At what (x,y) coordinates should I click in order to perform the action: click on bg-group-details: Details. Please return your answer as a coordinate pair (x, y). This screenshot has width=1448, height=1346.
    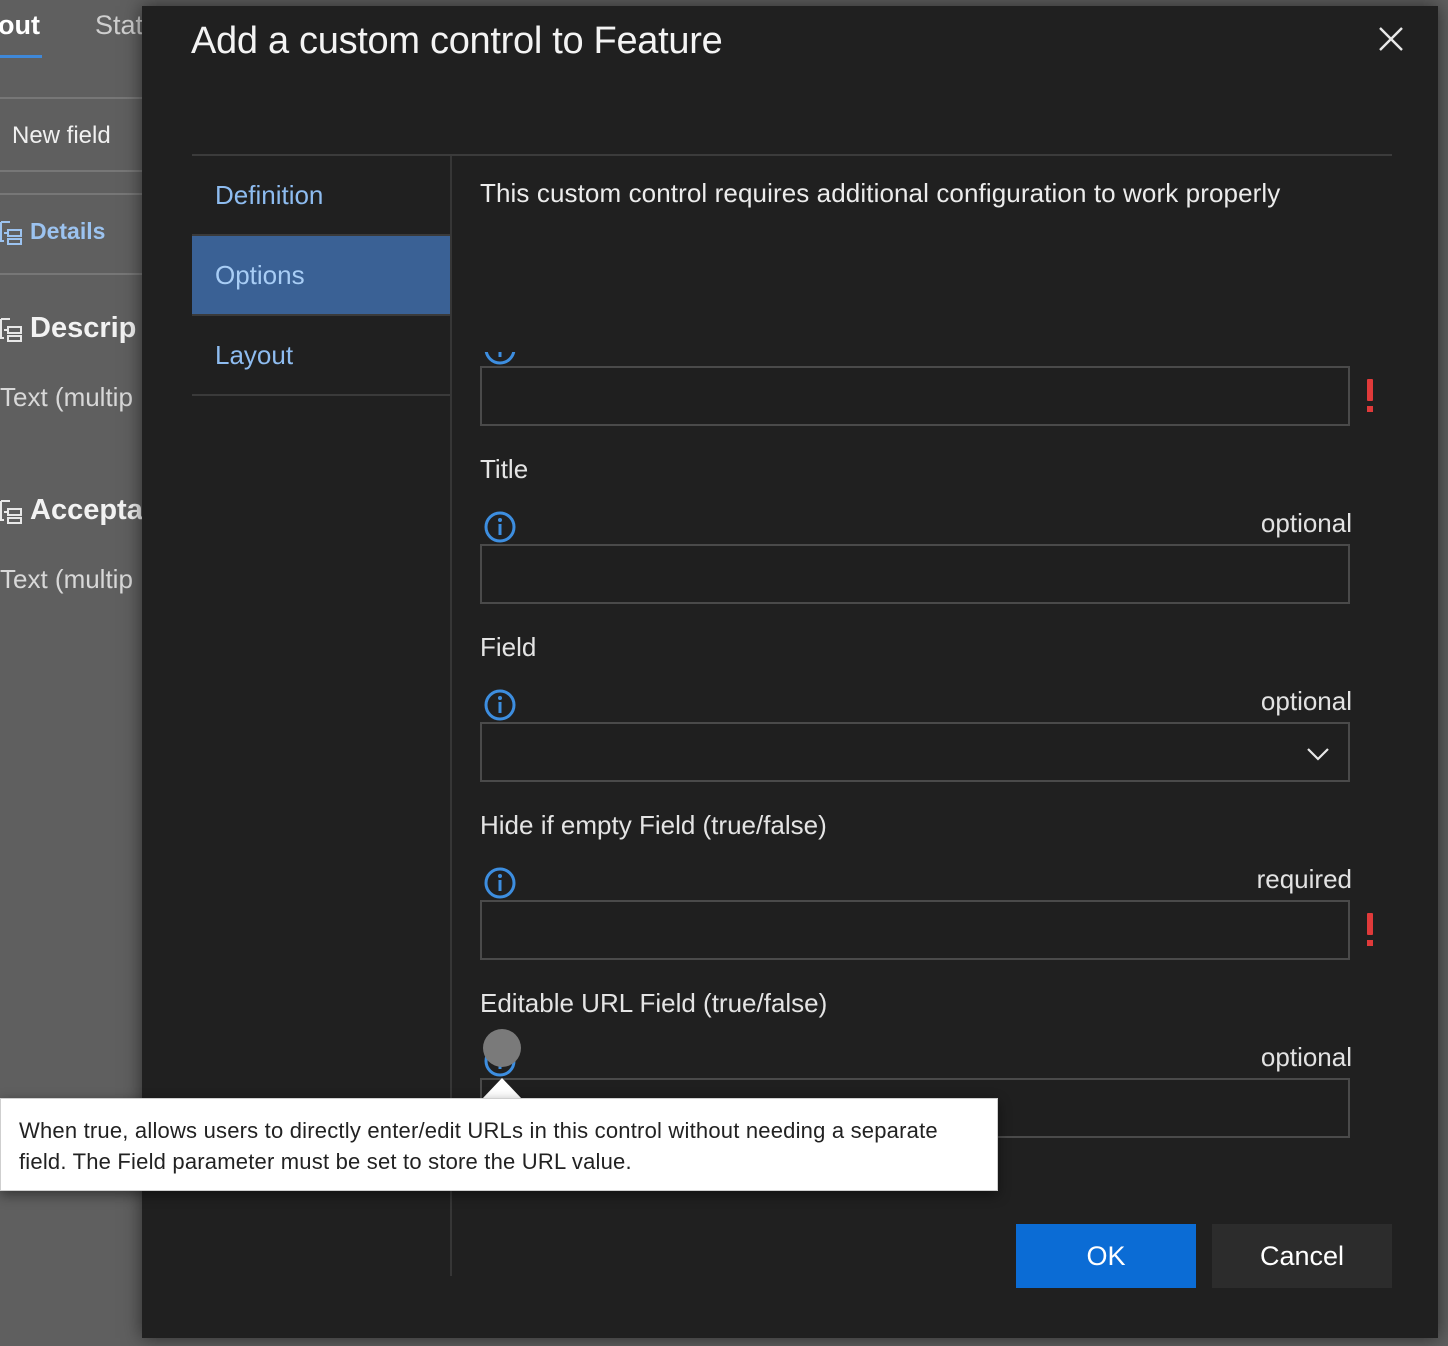
    Looking at the image, I should click on (52, 231).